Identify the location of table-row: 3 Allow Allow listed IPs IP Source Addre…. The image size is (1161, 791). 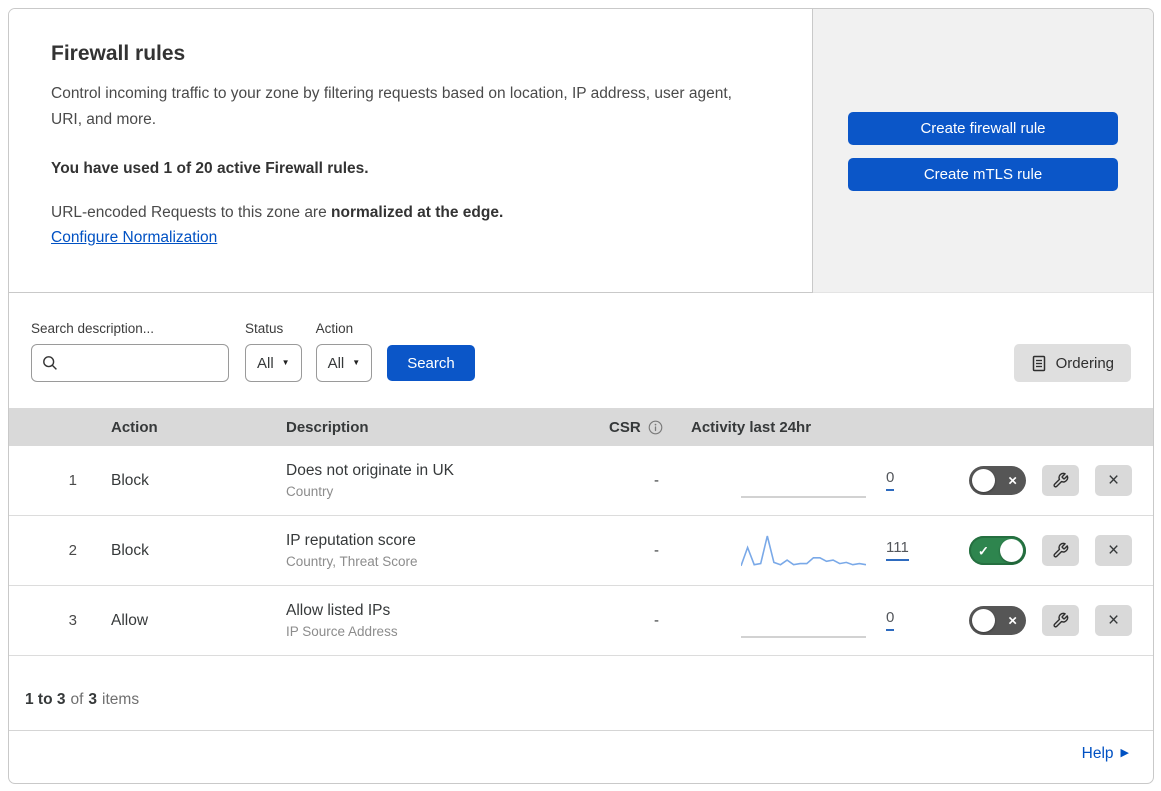
(581, 621).